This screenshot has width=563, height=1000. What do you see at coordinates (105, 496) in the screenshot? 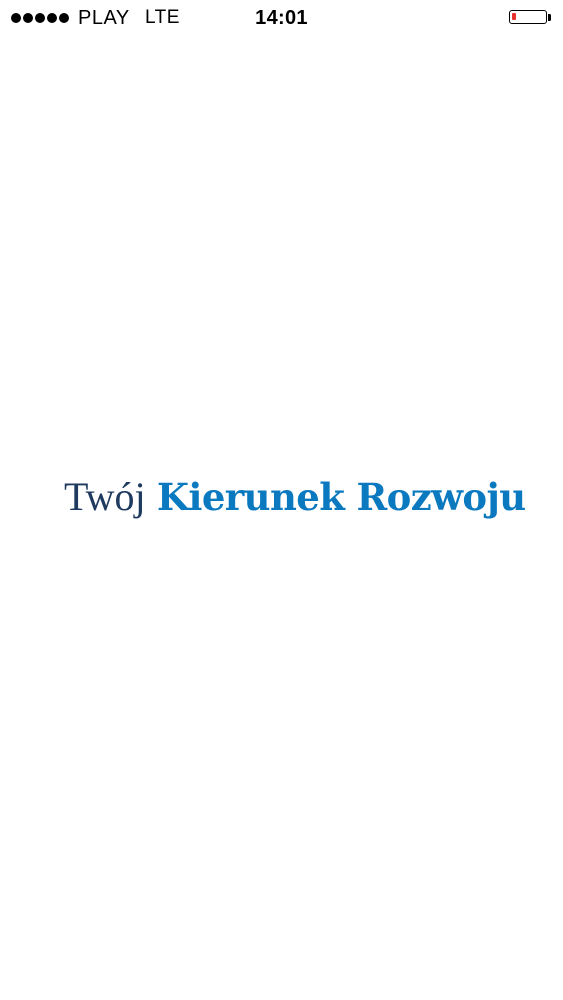
I see `logo-word-twoj: Twój` at bounding box center [105, 496].